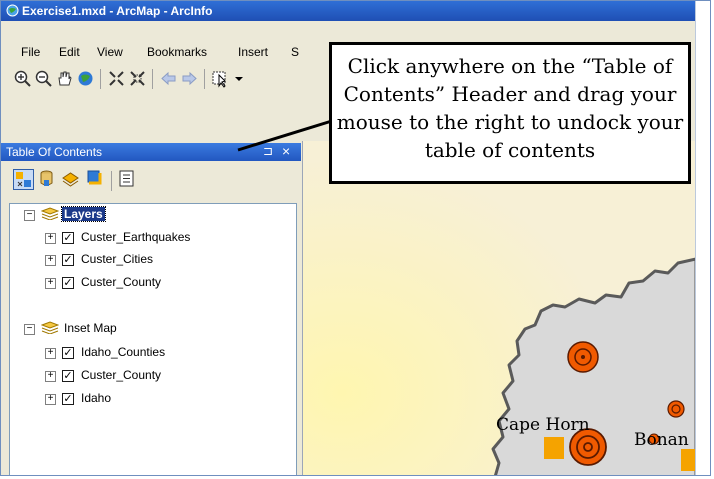 Image resolution: width=714 pixels, height=479 pixels. What do you see at coordinates (126, 178) in the screenshot?
I see `options-icon` at bounding box center [126, 178].